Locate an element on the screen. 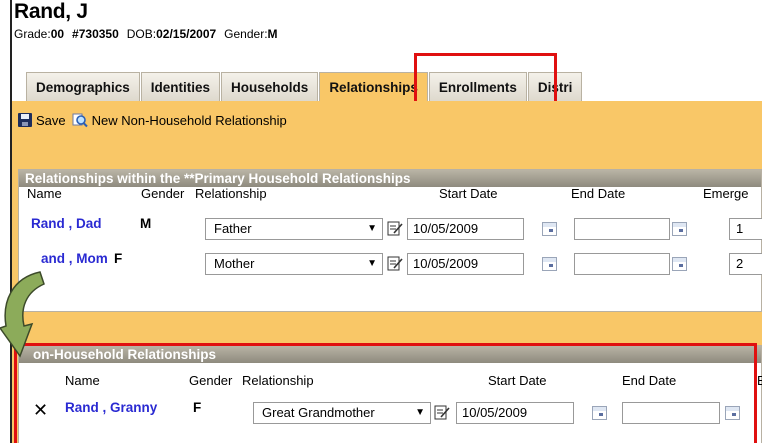 The width and height of the screenshot is (762, 443). col-emergency: Emerge is located at coordinates (726, 193).